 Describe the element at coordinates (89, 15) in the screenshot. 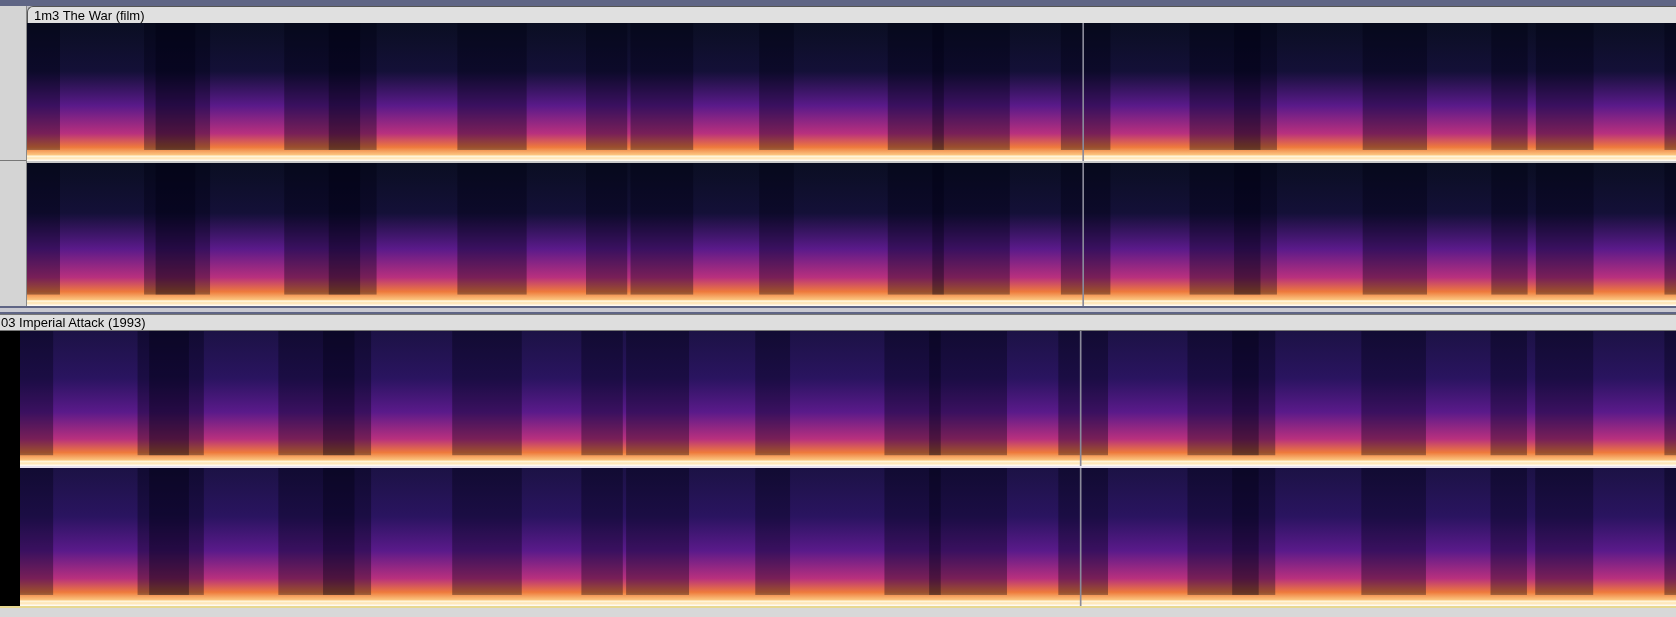

I see `track-name: 1m3 The War (film)` at that location.